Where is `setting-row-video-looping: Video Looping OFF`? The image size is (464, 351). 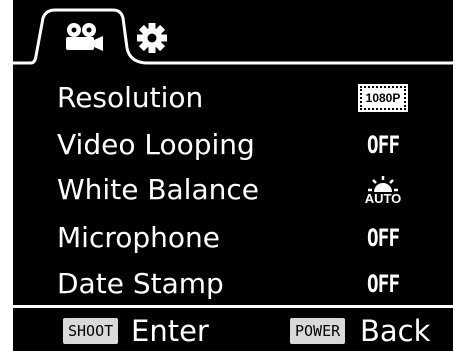 setting-row-video-looping: Video Looping OFF is located at coordinates (233, 145).